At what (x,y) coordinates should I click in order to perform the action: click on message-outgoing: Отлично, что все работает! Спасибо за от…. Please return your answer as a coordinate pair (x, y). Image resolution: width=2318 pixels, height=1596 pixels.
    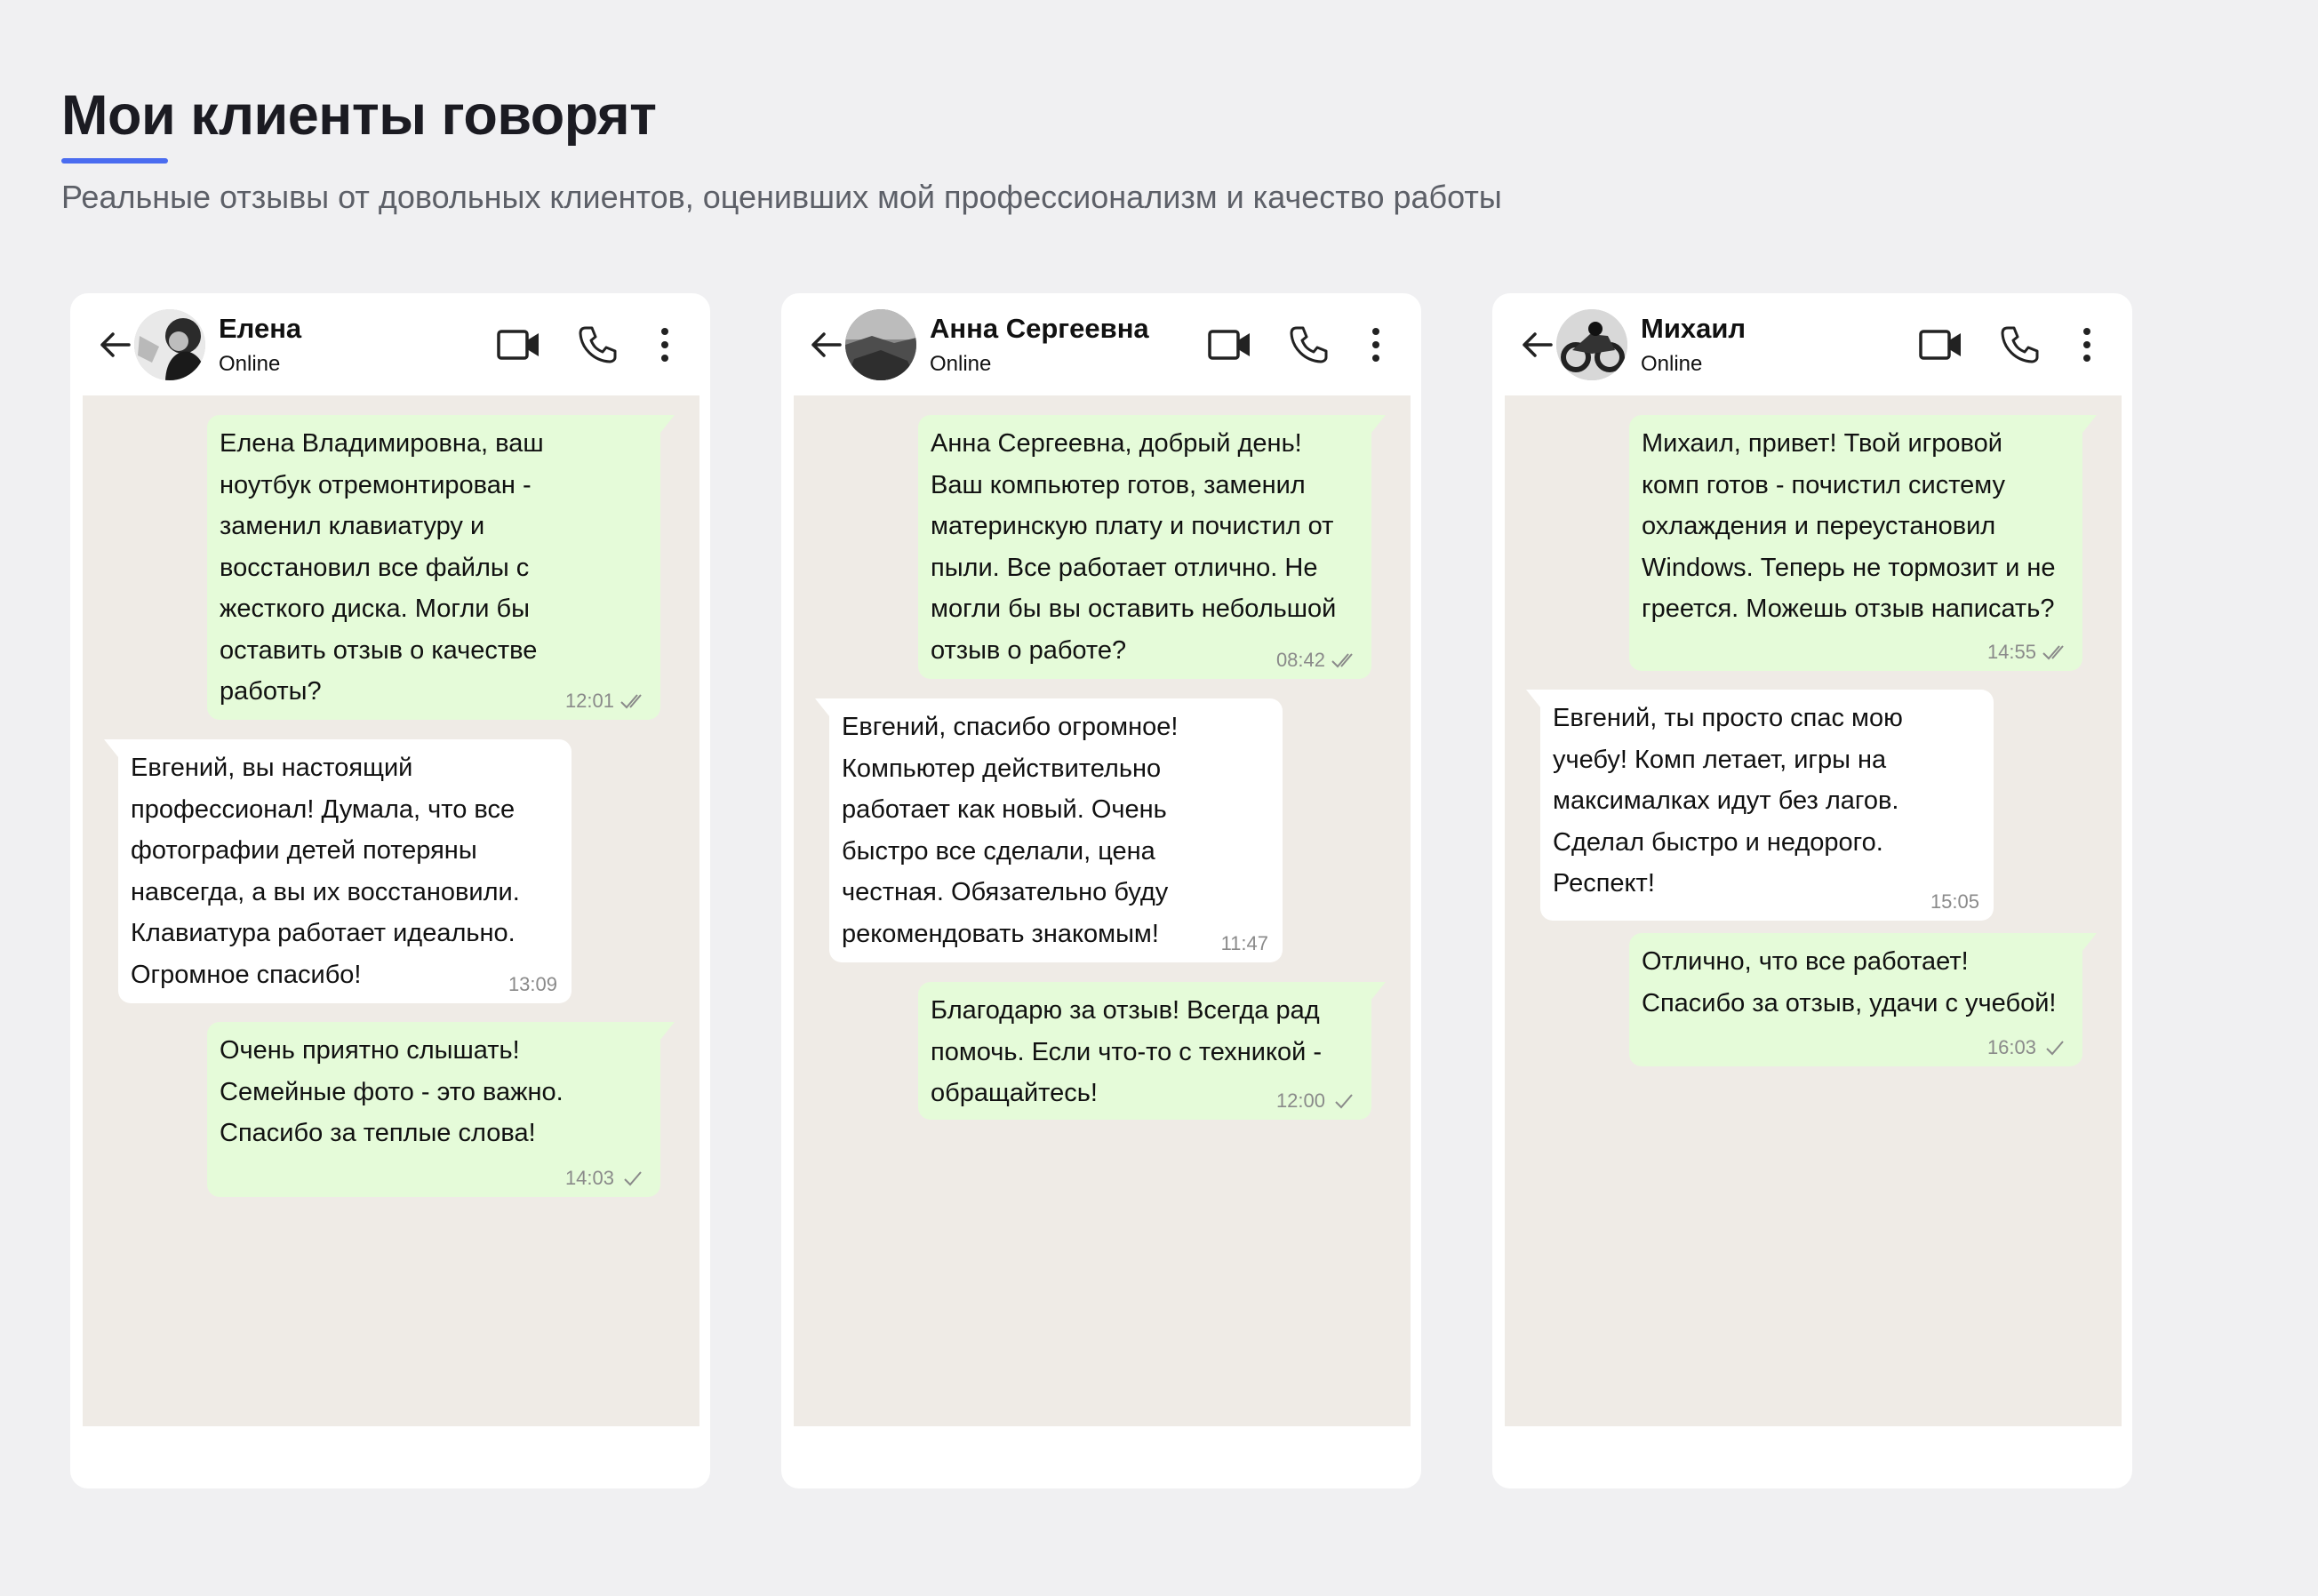
    Looking at the image, I should click on (1863, 999).